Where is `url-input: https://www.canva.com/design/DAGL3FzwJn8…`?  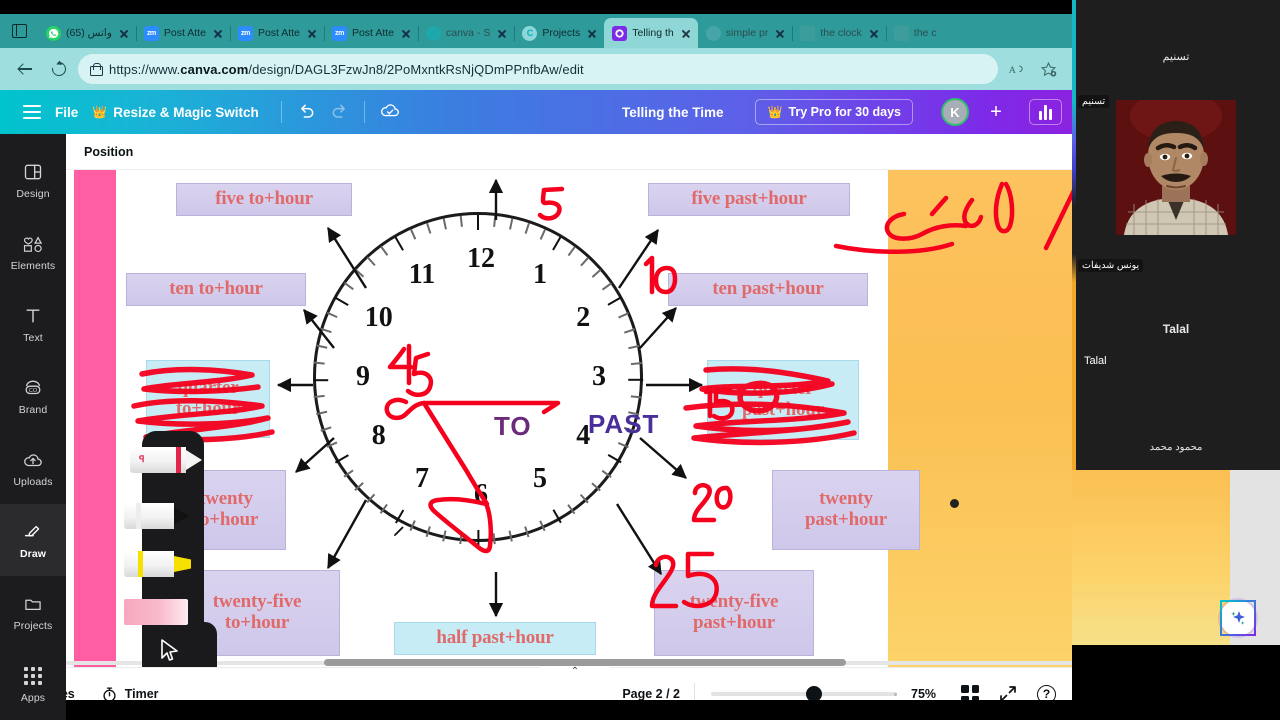 url-input: https://www.canva.com/design/DAGL3FzwJn8… is located at coordinates (538, 69).